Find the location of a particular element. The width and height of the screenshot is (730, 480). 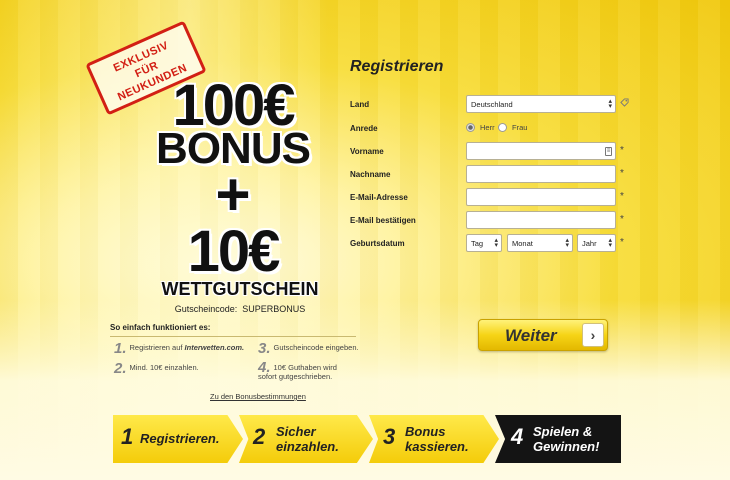

weiter-label: Weiter is located at coordinates (531, 335).